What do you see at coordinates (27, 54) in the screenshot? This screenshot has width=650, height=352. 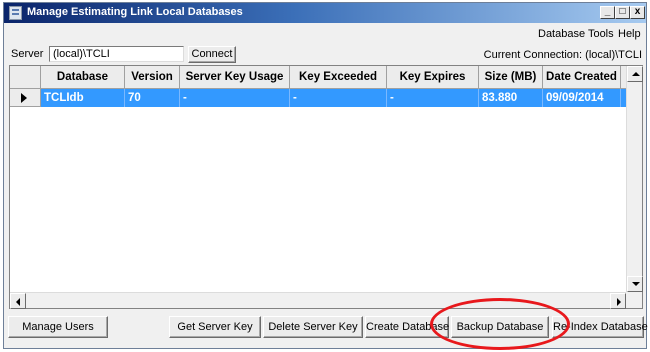 I see `server-label: Server` at bounding box center [27, 54].